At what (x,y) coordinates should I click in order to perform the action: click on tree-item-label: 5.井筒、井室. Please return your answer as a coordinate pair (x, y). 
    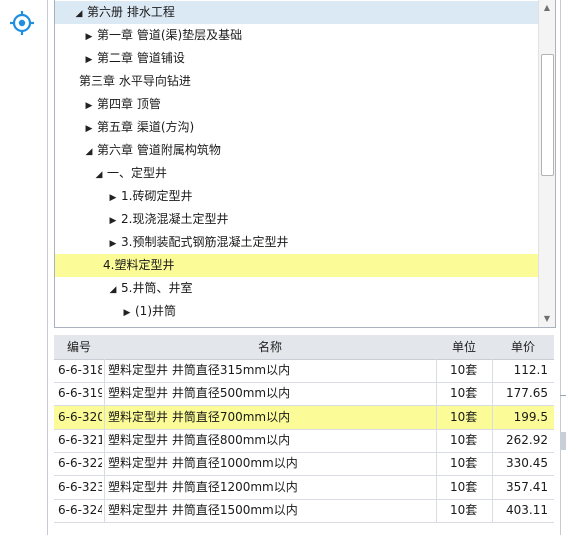
    Looking at the image, I should click on (157, 288).